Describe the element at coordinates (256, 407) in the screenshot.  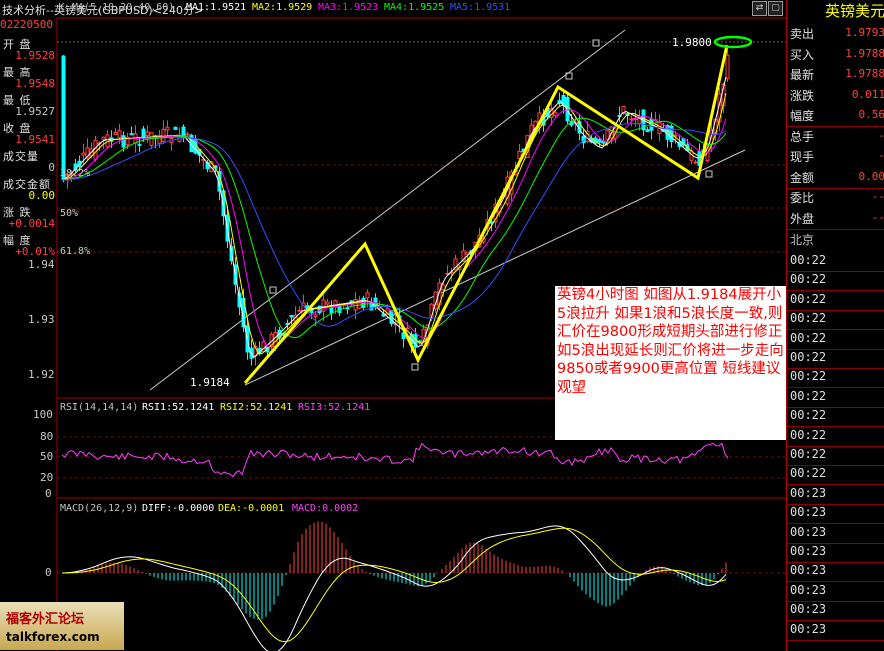
I see `rsi2-label: RSI2:52.1241` at that location.